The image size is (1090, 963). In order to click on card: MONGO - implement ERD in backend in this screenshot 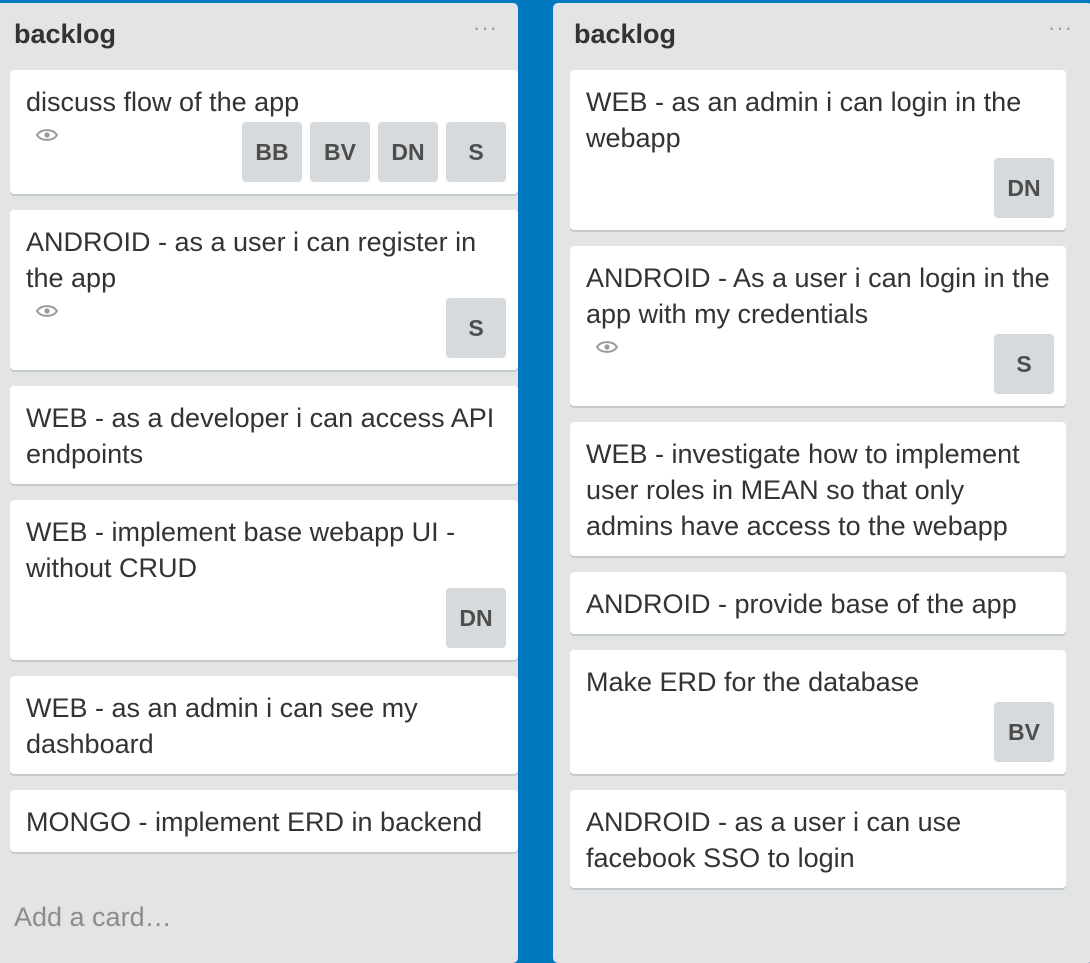, I will do `click(264, 821)`.